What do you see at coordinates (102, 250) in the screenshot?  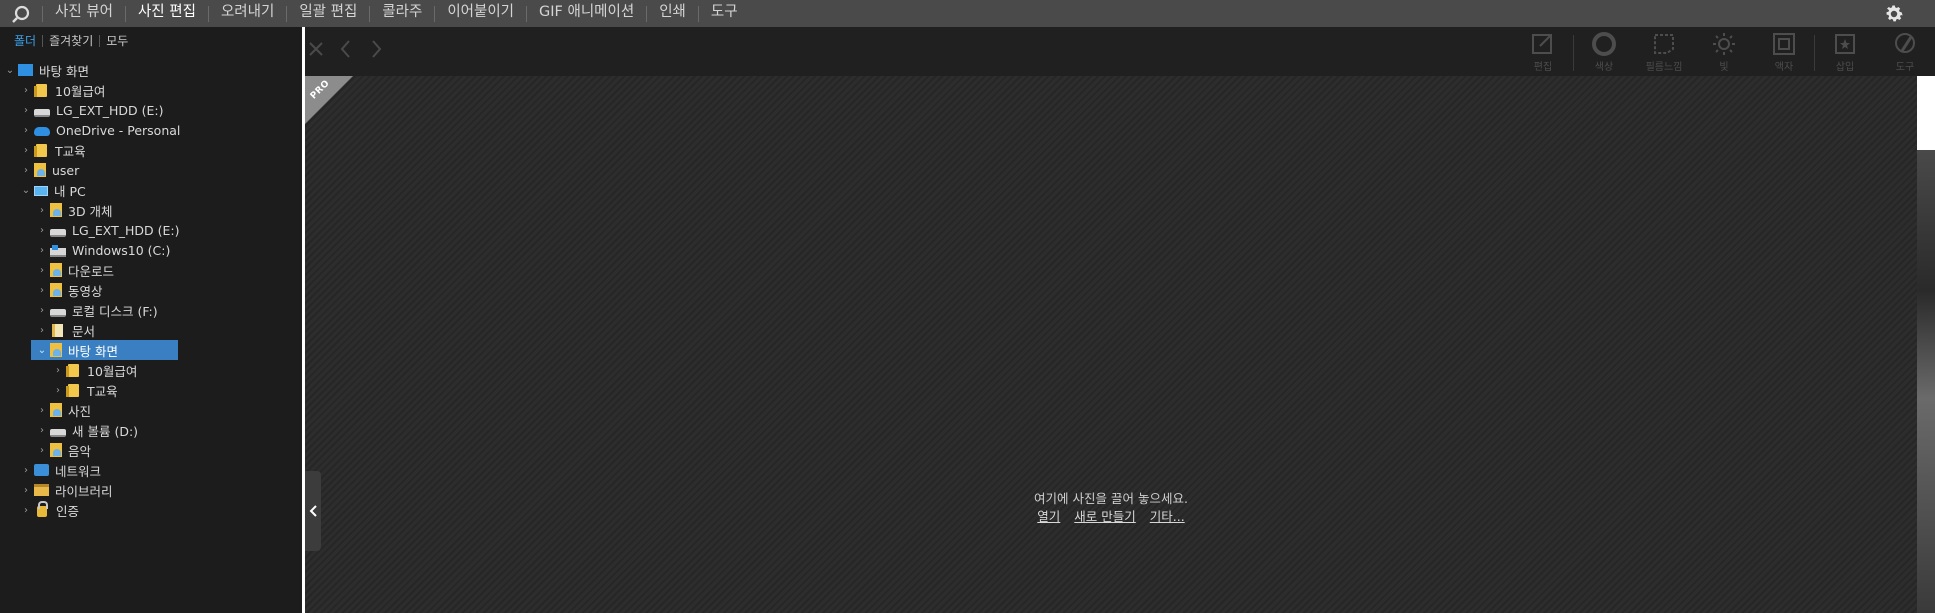 I see `tree-item-windows-drive: › Windows10 (C:)` at bounding box center [102, 250].